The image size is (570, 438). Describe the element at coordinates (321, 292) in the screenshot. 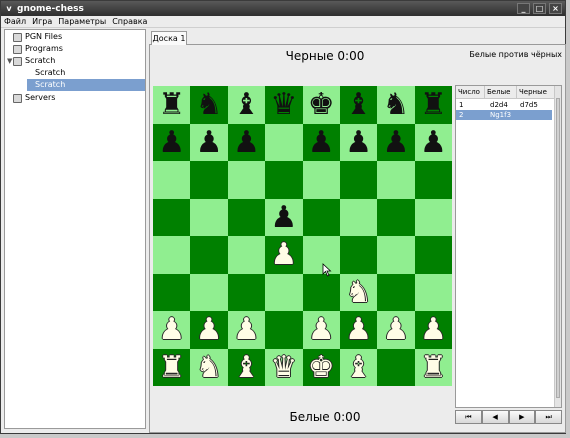

I see `square-e3` at that location.